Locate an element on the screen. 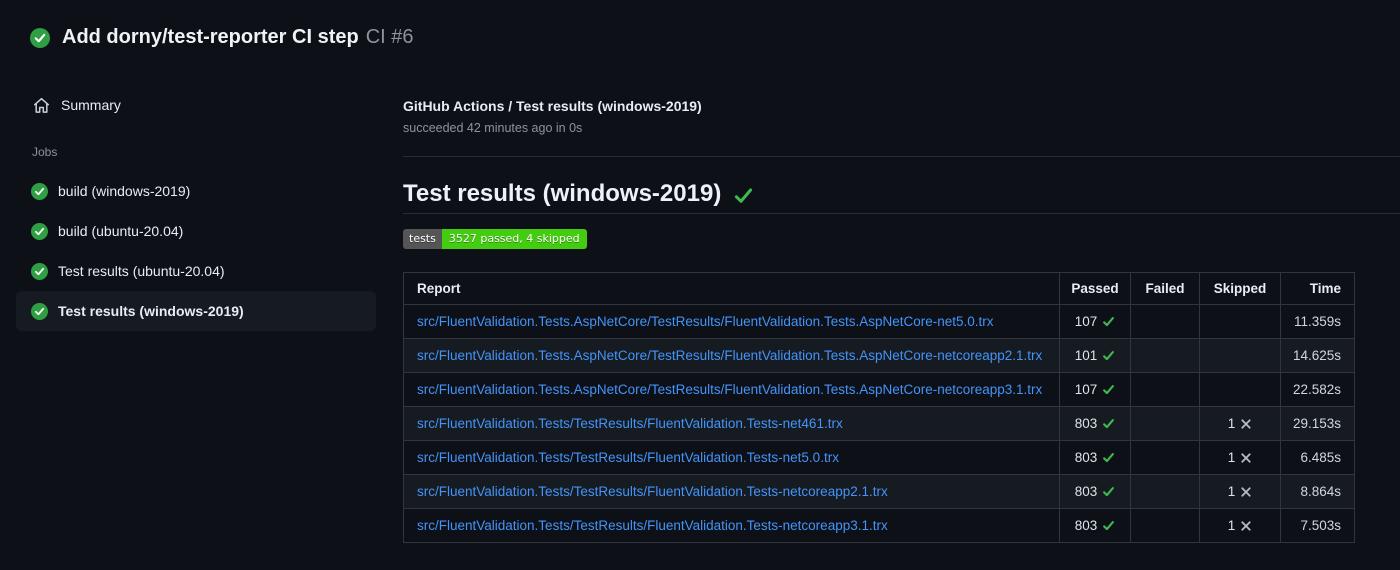 The image size is (1400, 570). time-value: 7.503s is located at coordinates (1317, 525).